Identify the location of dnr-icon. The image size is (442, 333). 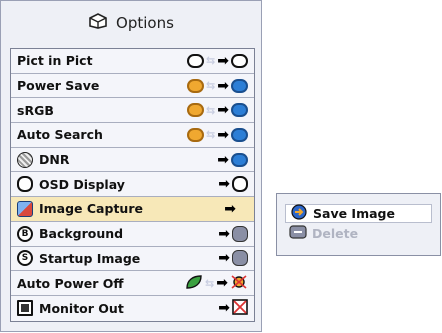
(25, 159).